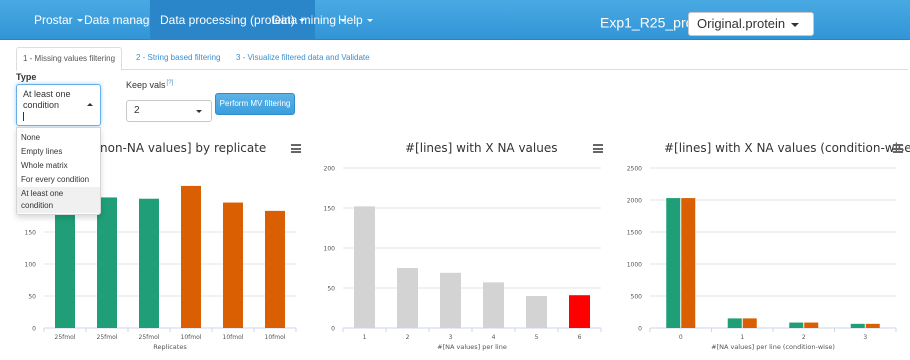  What do you see at coordinates (69, 59) in the screenshot?
I see `tab-missing-values: 1 - Missing values filtering` at bounding box center [69, 59].